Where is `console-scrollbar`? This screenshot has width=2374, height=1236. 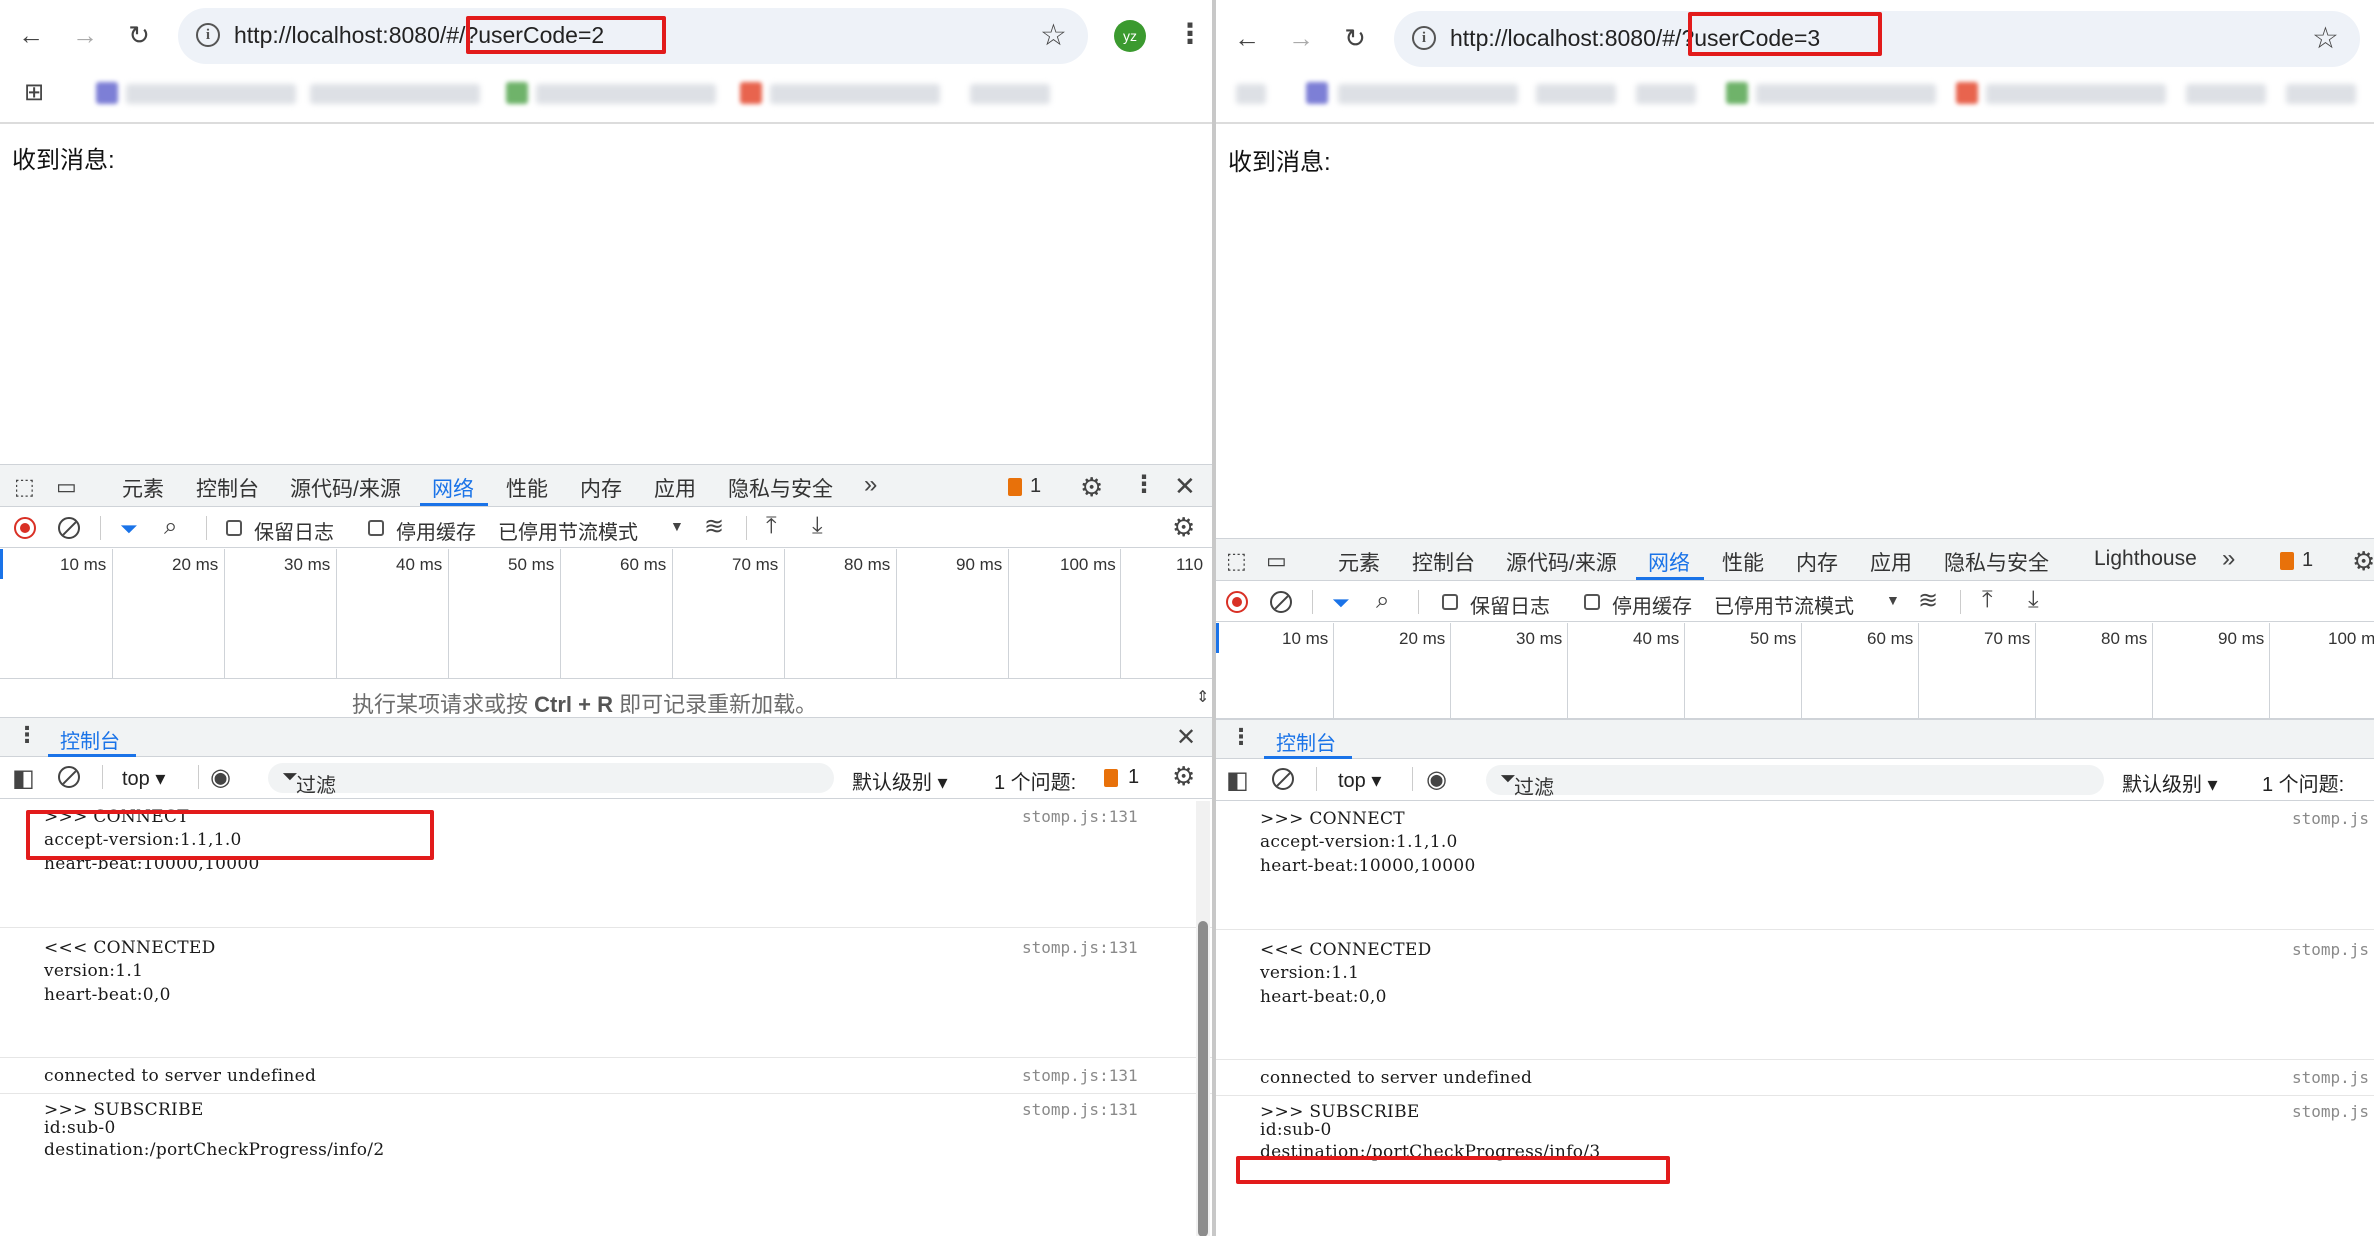
console-scrollbar is located at coordinates (1203, 1018).